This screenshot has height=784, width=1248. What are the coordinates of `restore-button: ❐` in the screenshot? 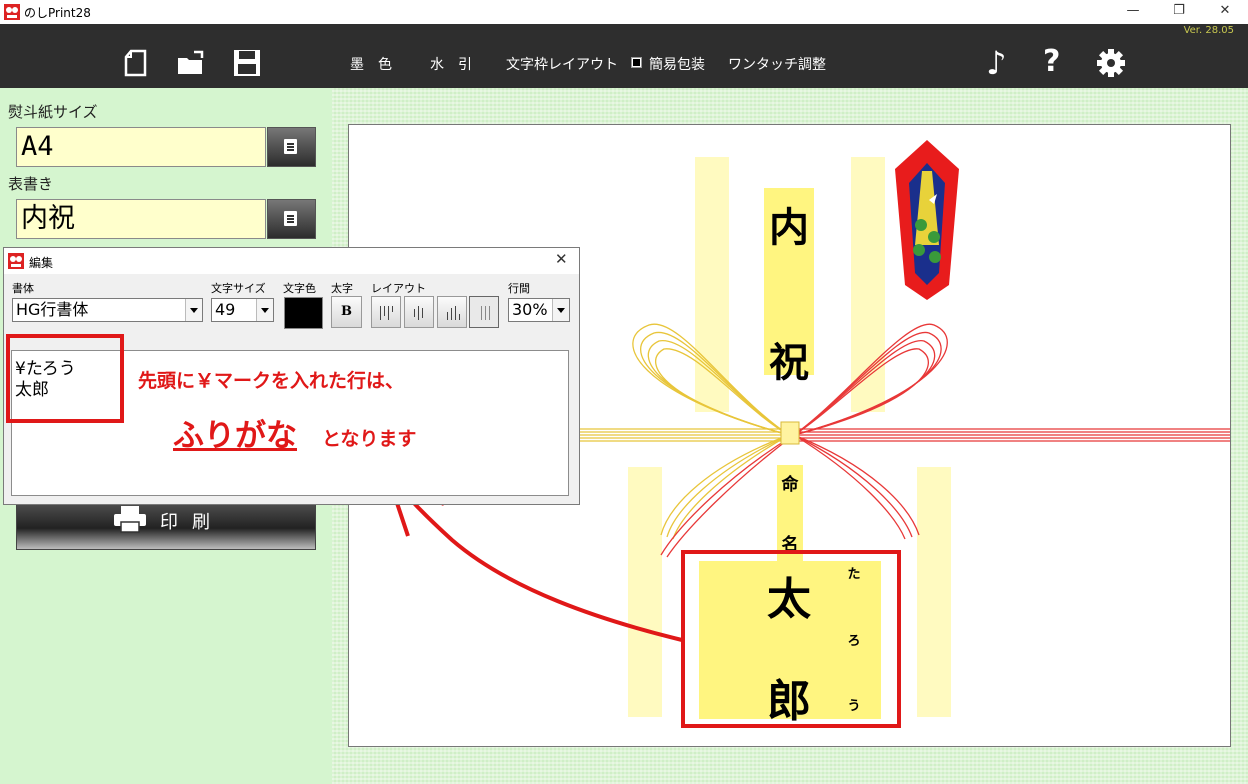 It's located at (1179, 12).